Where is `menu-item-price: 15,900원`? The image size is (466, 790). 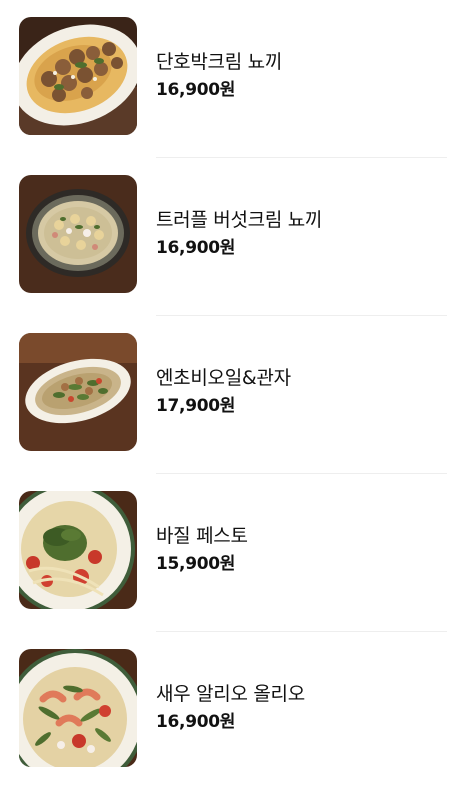
menu-item-price: 15,900원 is located at coordinates (196, 564).